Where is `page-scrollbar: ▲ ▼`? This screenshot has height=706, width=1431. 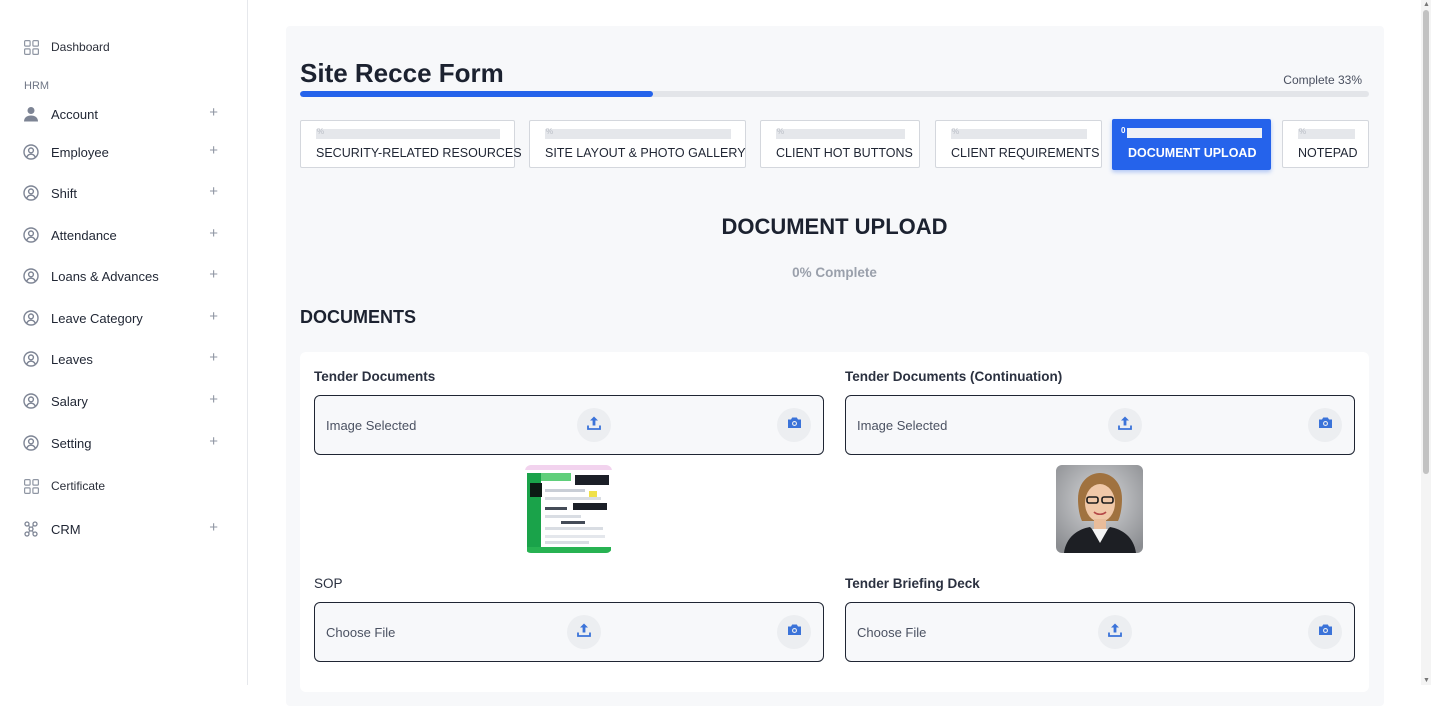
page-scrollbar: ▲ ▼ is located at coordinates (1426, 342).